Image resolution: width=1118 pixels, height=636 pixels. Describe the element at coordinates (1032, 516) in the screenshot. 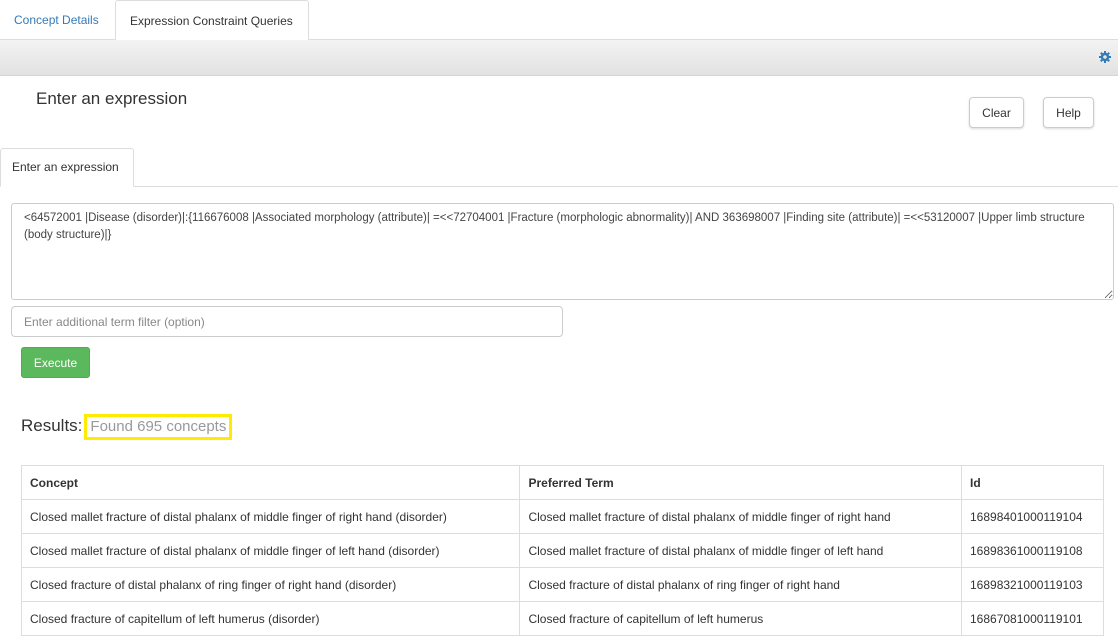

I see `cell-id: 16898401000119104` at that location.